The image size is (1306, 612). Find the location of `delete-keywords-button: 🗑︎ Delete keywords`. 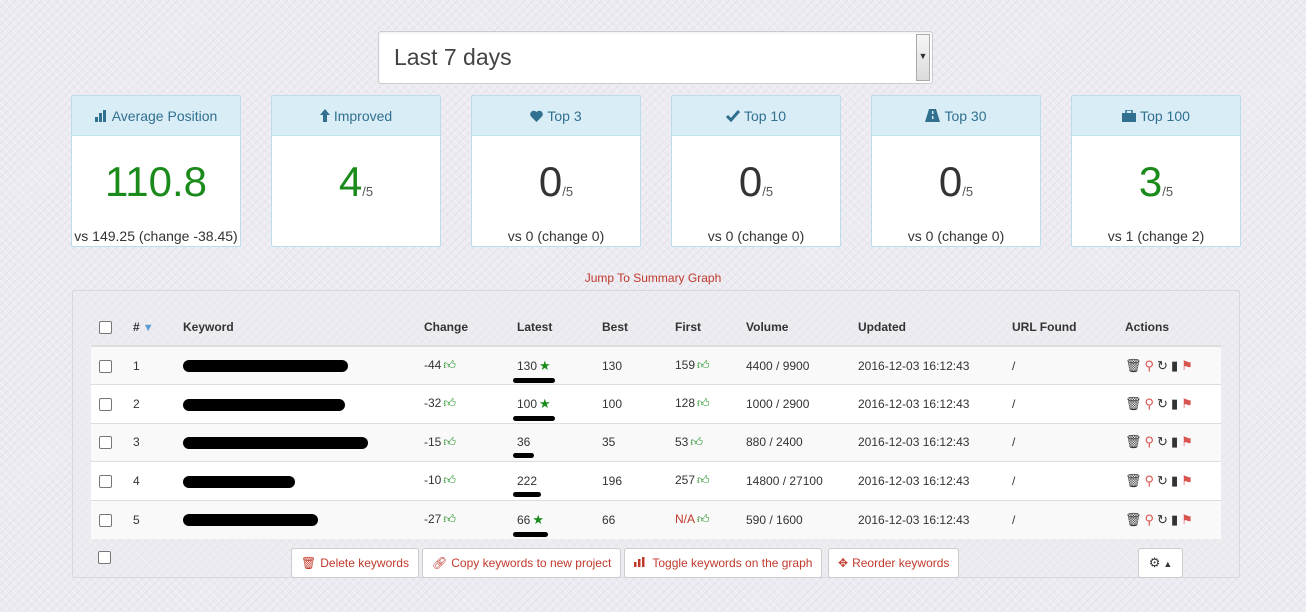

delete-keywords-button: 🗑︎ Delete keywords is located at coordinates (355, 563).